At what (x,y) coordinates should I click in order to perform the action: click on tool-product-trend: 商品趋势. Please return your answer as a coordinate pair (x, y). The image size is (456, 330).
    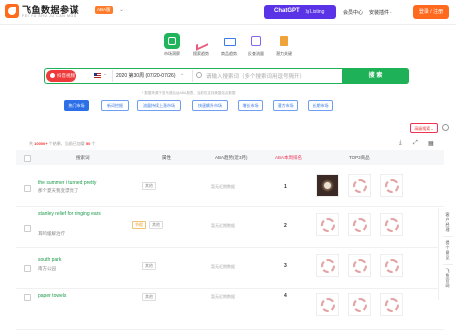
    Looking at the image, I should click on (229, 45).